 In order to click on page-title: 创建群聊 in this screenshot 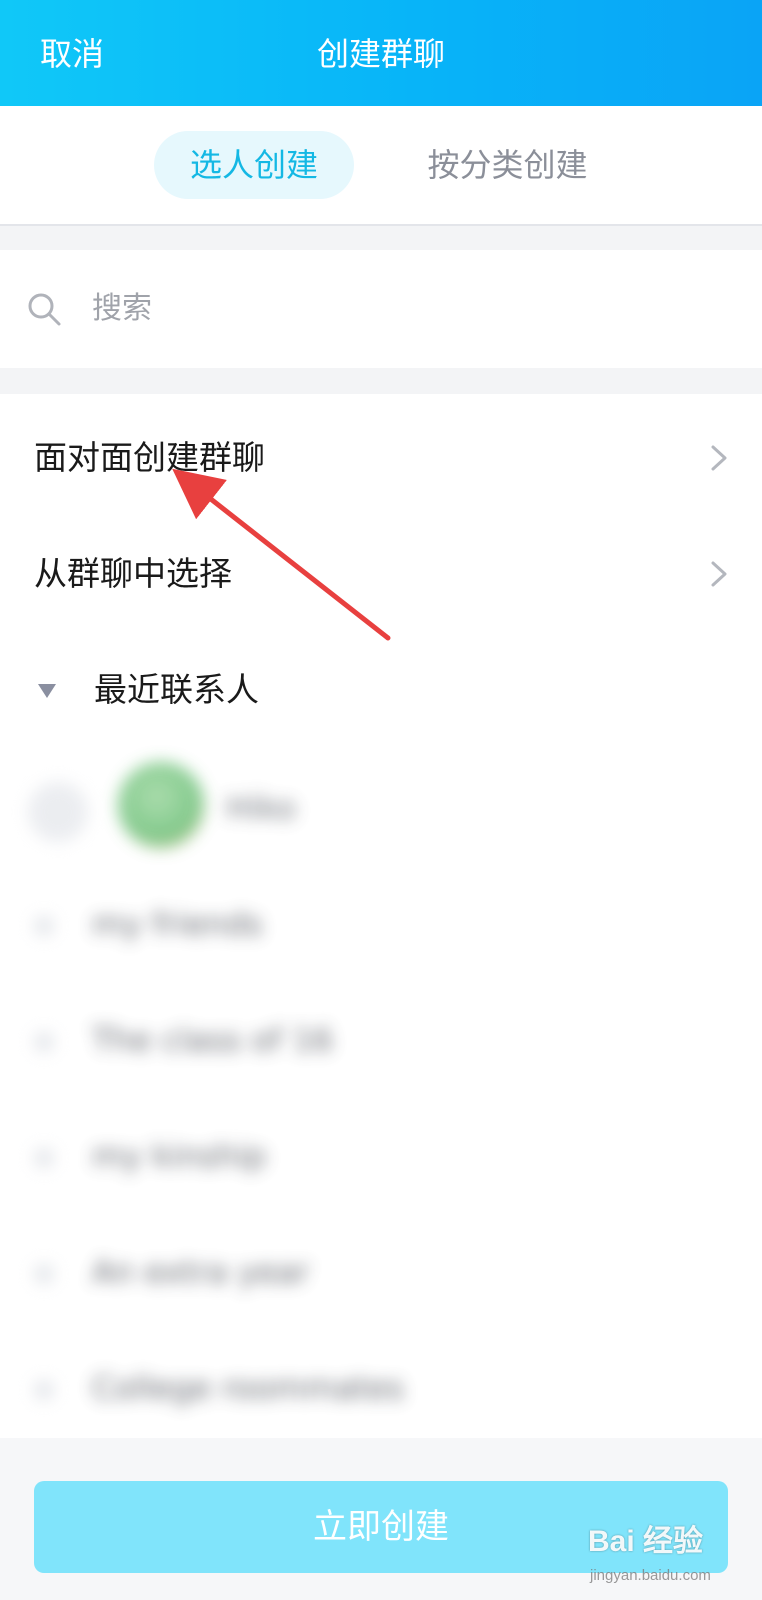, I will do `click(380, 54)`.